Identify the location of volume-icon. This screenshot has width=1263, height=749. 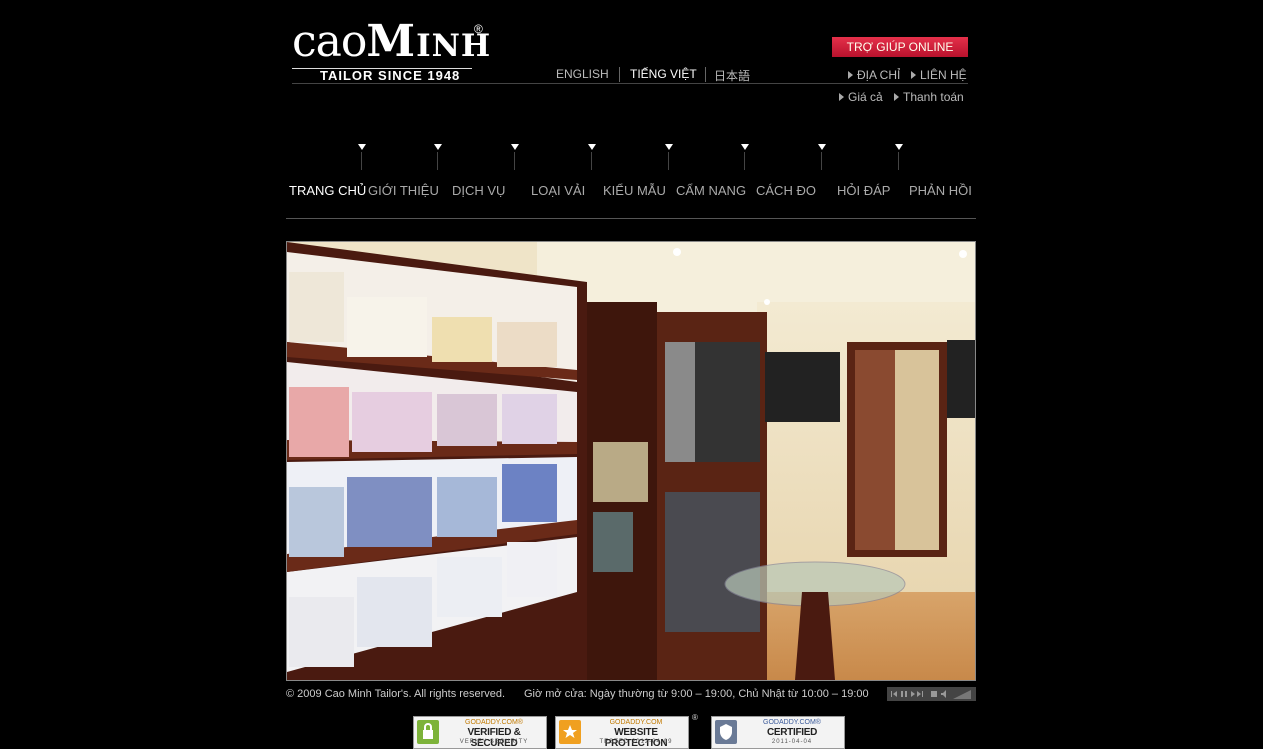
(943, 694).